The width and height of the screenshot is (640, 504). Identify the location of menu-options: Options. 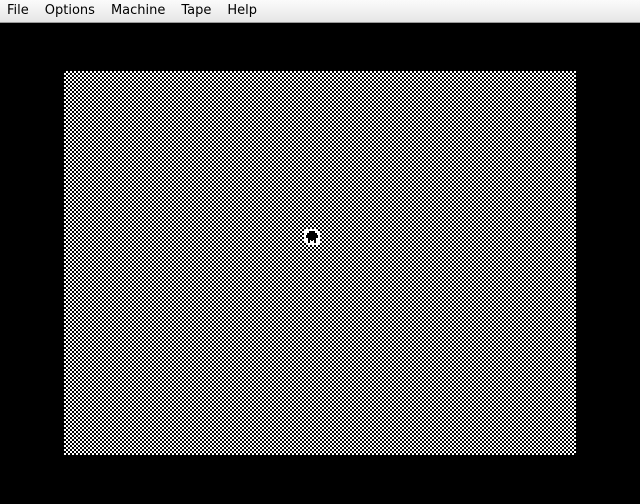
(70, 11).